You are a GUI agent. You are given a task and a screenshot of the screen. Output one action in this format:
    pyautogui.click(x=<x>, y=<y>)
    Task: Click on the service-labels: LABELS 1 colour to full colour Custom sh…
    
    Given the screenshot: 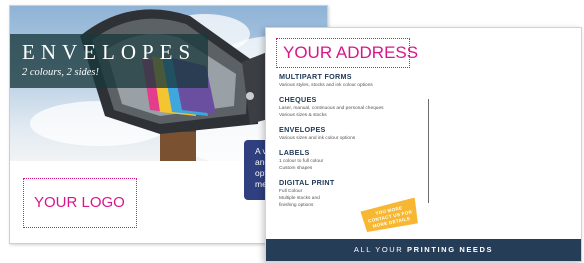 What is the action you would take?
    pyautogui.click(x=359, y=160)
    